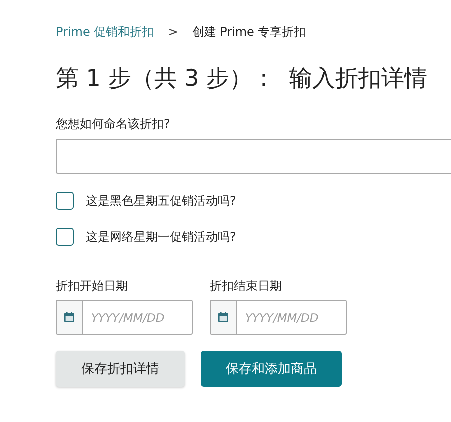 The width and height of the screenshot is (451, 422). I want to click on save-button: 保存折扣详情, so click(120, 369).